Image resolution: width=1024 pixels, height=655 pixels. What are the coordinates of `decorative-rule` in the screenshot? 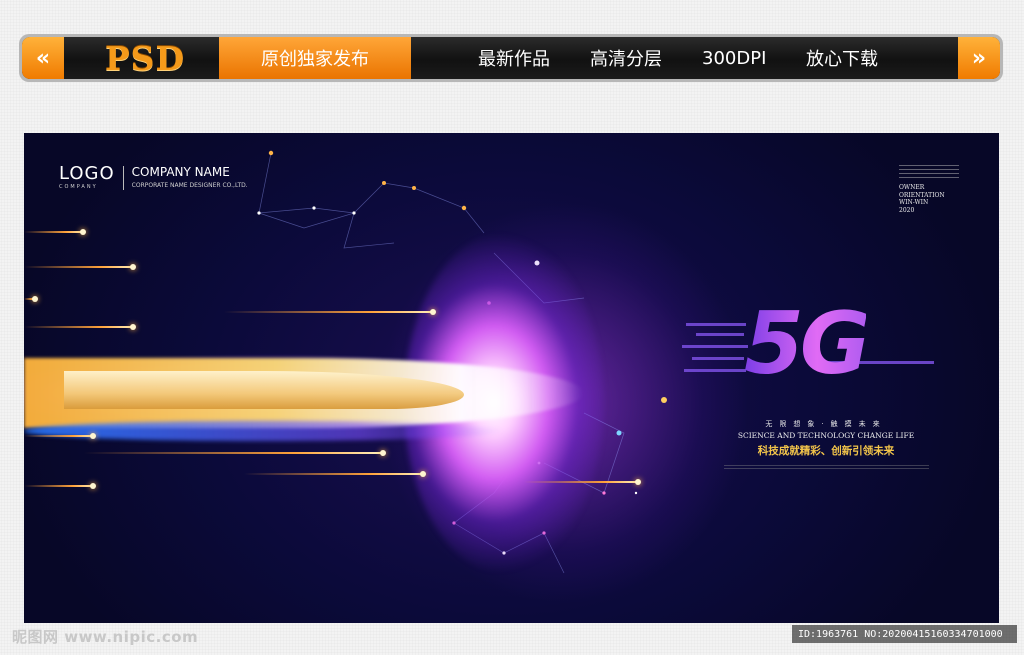 It's located at (826, 468).